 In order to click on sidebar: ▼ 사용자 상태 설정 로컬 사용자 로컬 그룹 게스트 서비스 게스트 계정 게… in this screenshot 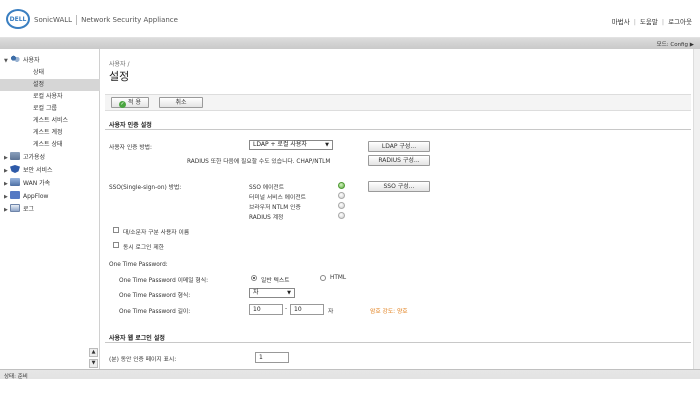, I will do `click(50, 209)`.